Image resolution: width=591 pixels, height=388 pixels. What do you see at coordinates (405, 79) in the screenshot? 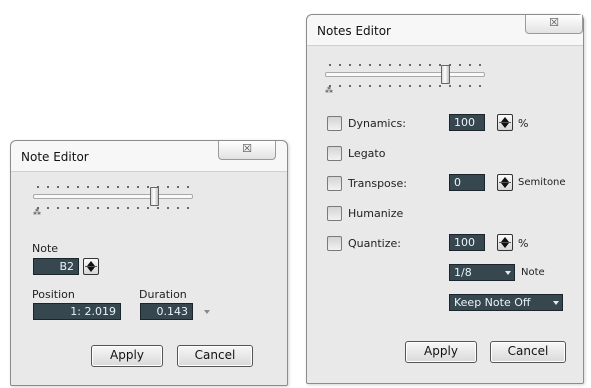
I see `notes-velocity-slider: ⁂` at bounding box center [405, 79].